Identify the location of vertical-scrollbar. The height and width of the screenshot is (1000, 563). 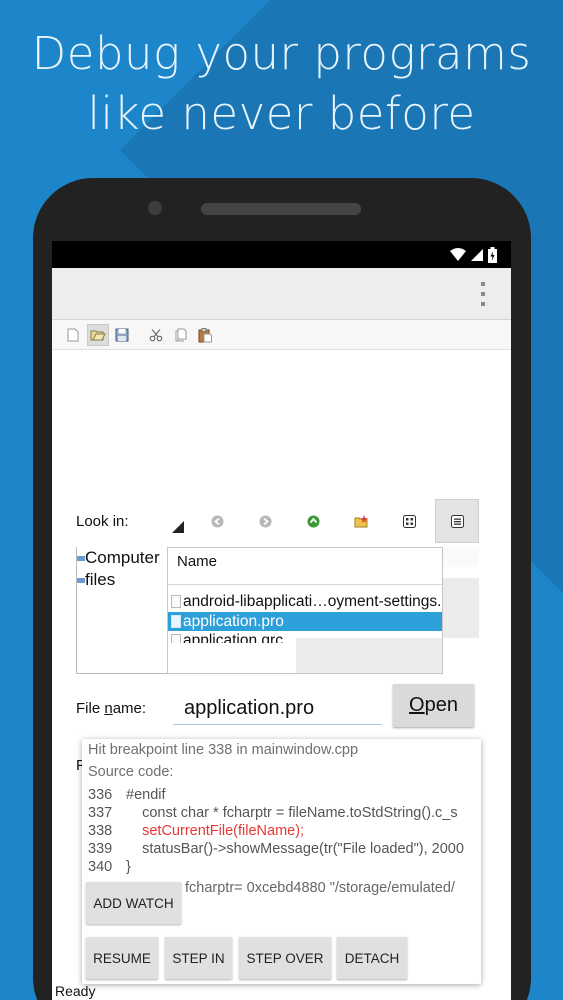
(461, 608).